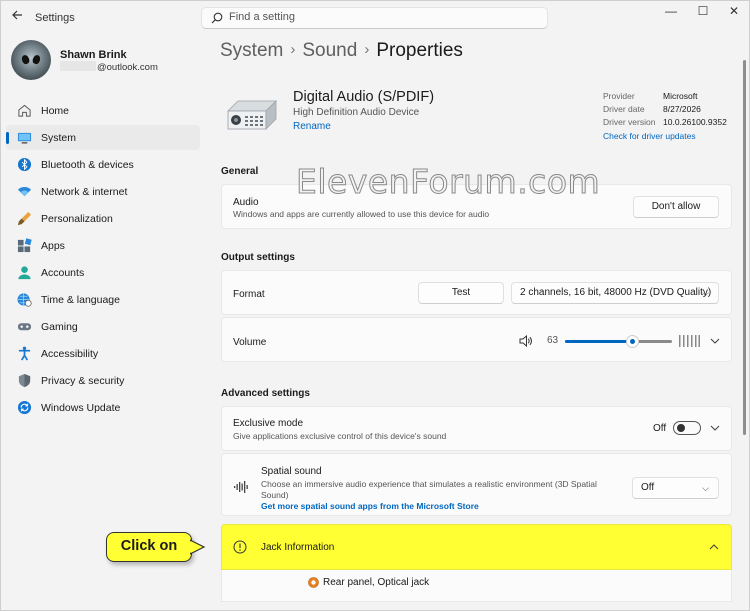 This screenshot has height=611, width=750. What do you see at coordinates (240, 171) in the screenshot?
I see `general-section-title: General` at bounding box center [240, 171].